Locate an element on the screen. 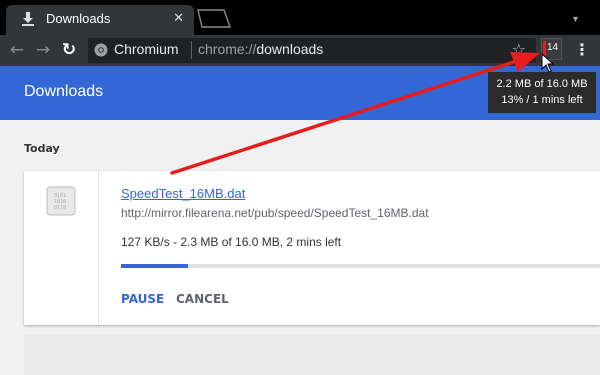 The height and width of the screenshot is (375, 600). tab-downloads: Downloads ✕ is located at coordinates (100, 20).